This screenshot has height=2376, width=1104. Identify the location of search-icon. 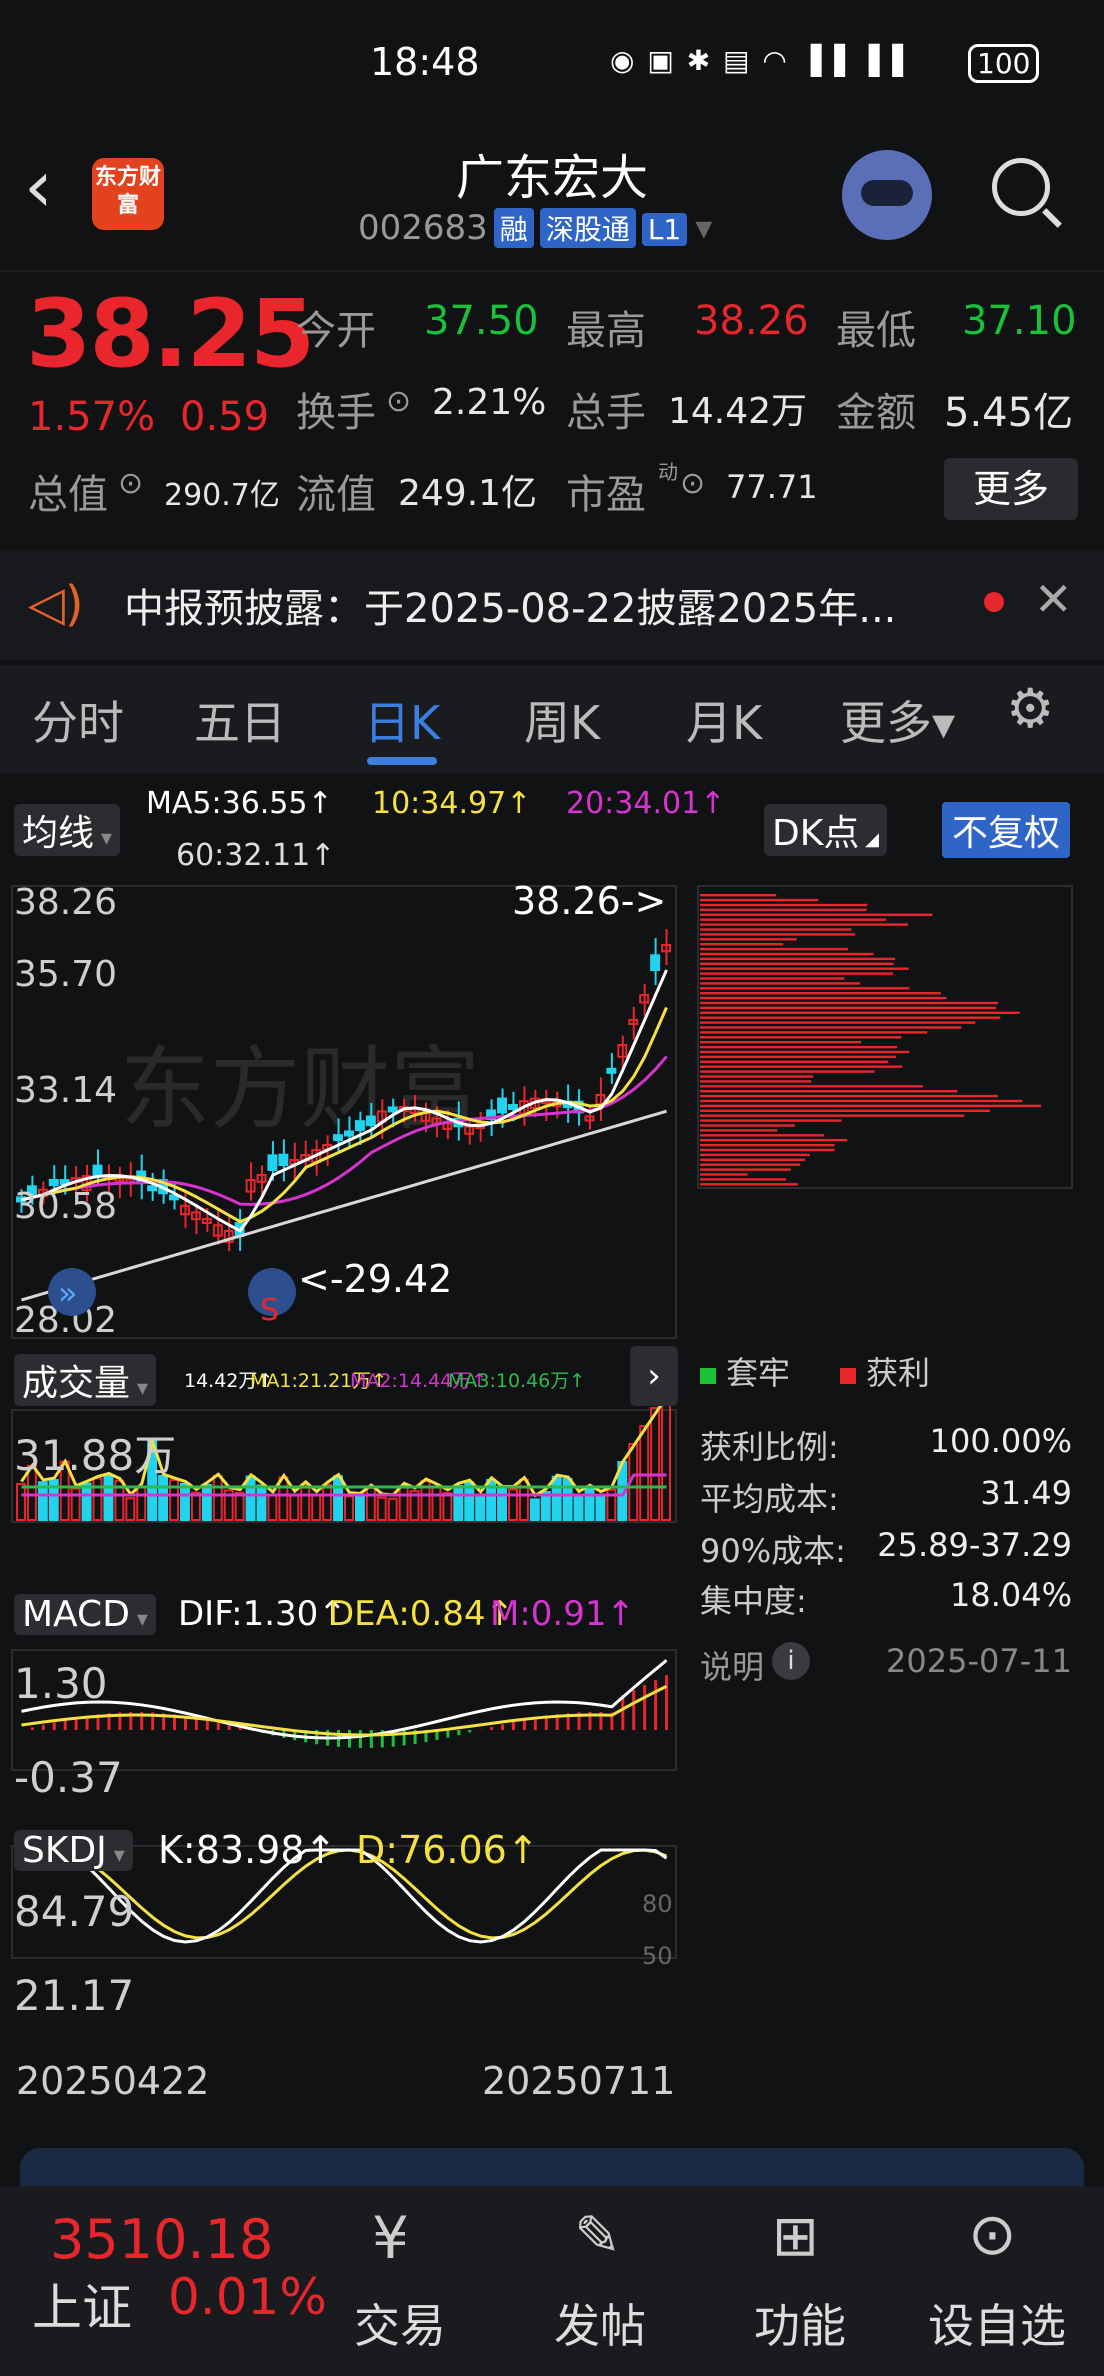
(1021, 187).